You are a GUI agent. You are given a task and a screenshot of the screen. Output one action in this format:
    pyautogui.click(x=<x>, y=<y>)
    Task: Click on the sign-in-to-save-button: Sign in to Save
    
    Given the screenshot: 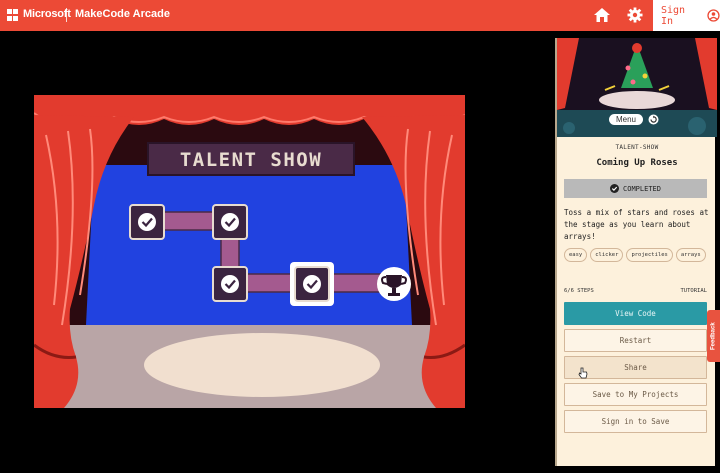 What is the action you would take?
    pyautogui.click(x=635, y=421)
    